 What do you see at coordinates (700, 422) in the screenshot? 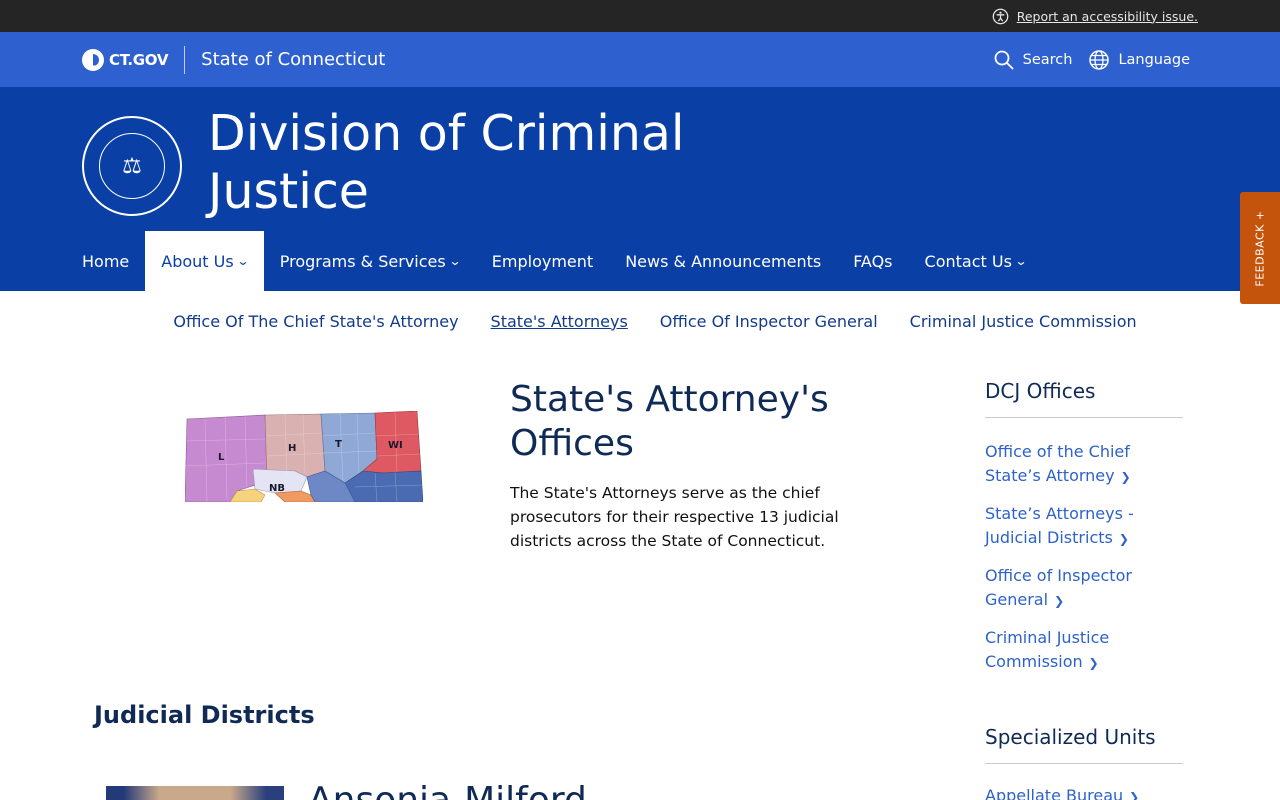
I see `page-title: State's Attorney's Offices` at bounding box center [700, 422].